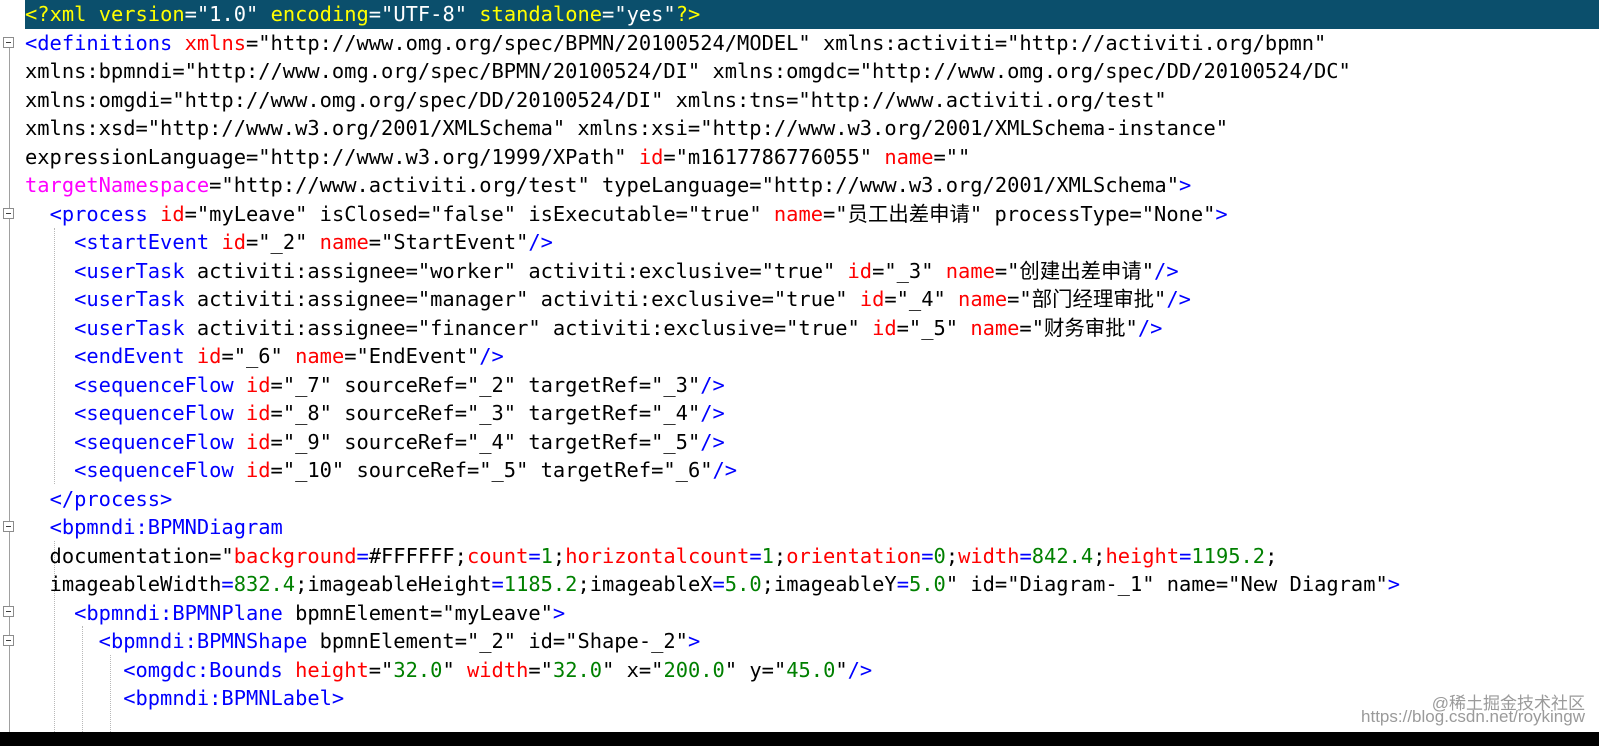 The height and width of the screenshot is (746, 1599). I want to click on code-line: <startEvent id="_2" name="StartEvent"/>, so click(812, 242).